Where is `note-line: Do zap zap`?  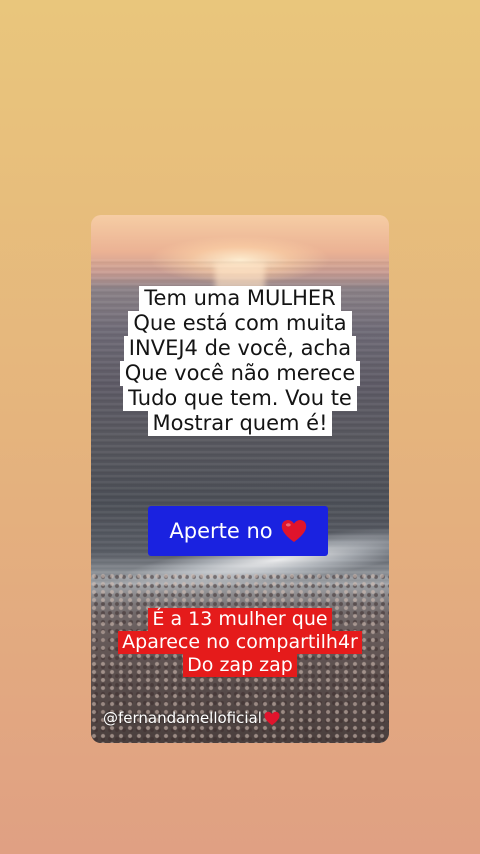 note-line: Do zap zap is located at coordinates (240, 665).